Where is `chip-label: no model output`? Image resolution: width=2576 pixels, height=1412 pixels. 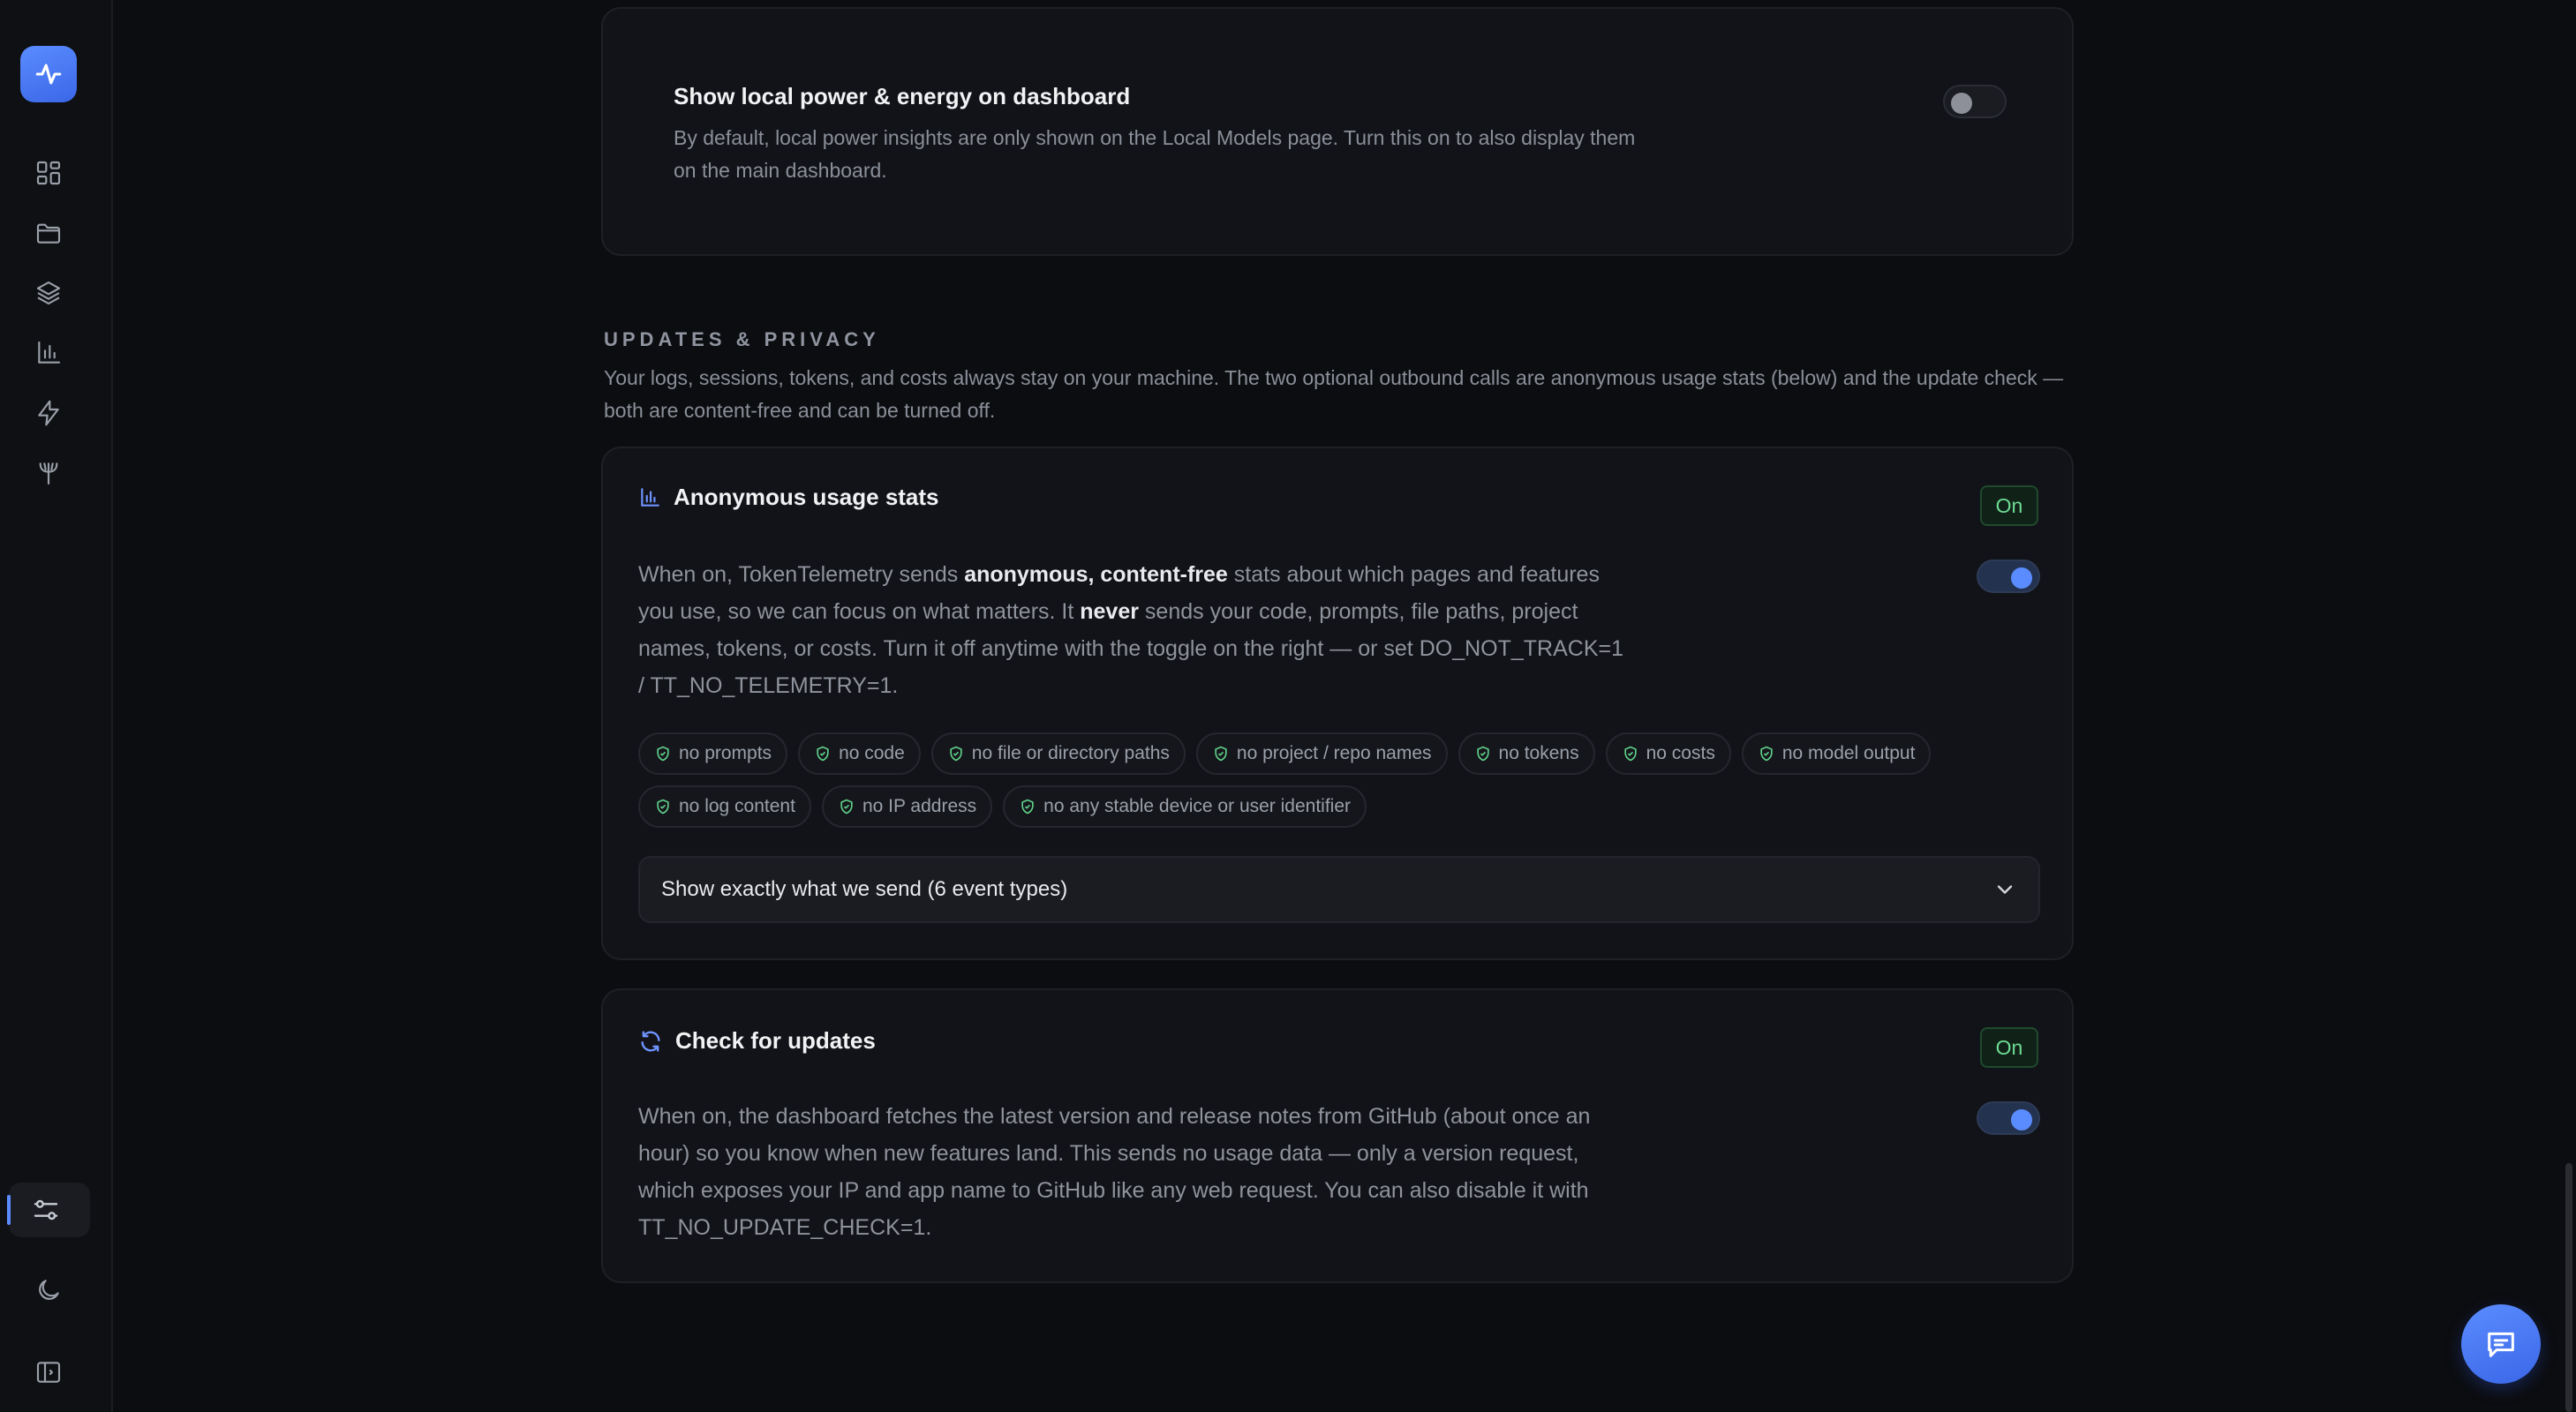
chip-label: no model output is located at coordinates (1848, 753).